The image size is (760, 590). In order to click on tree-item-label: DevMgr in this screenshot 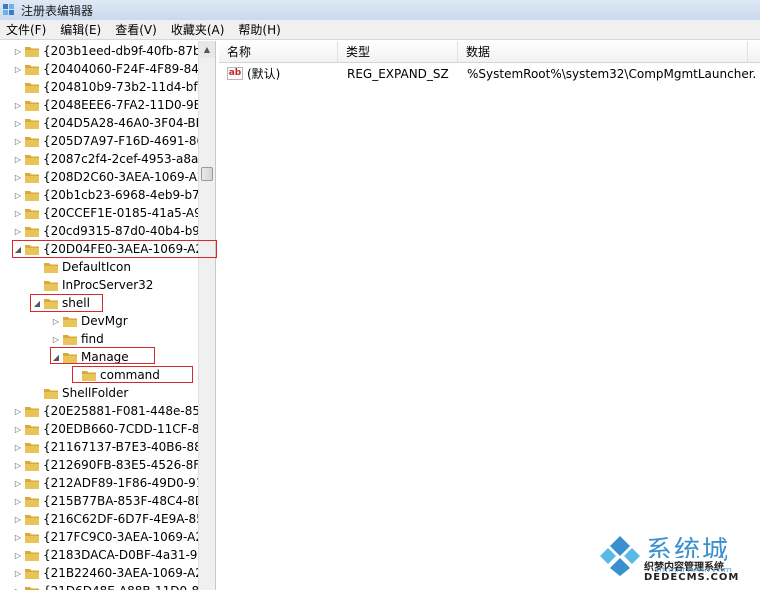, I will do `click(104, 321)`.